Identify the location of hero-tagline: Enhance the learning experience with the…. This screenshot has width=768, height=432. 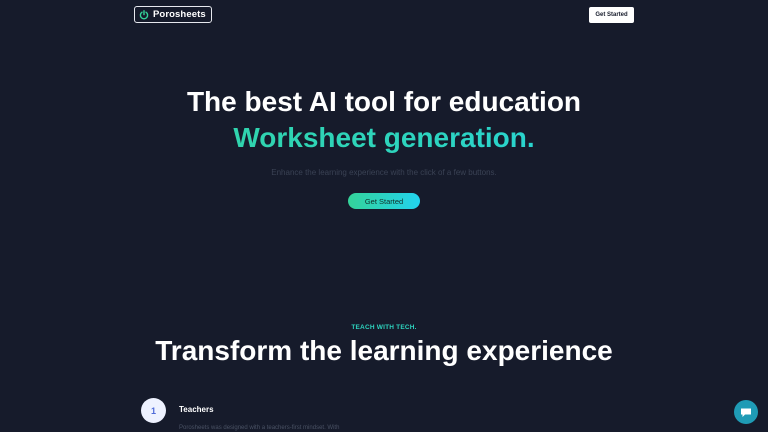
(384, 172).